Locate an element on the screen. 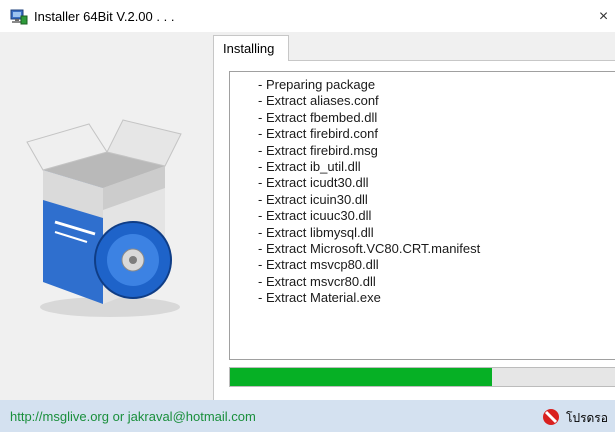  install-progress-bar is located at coordinates (422, 377).